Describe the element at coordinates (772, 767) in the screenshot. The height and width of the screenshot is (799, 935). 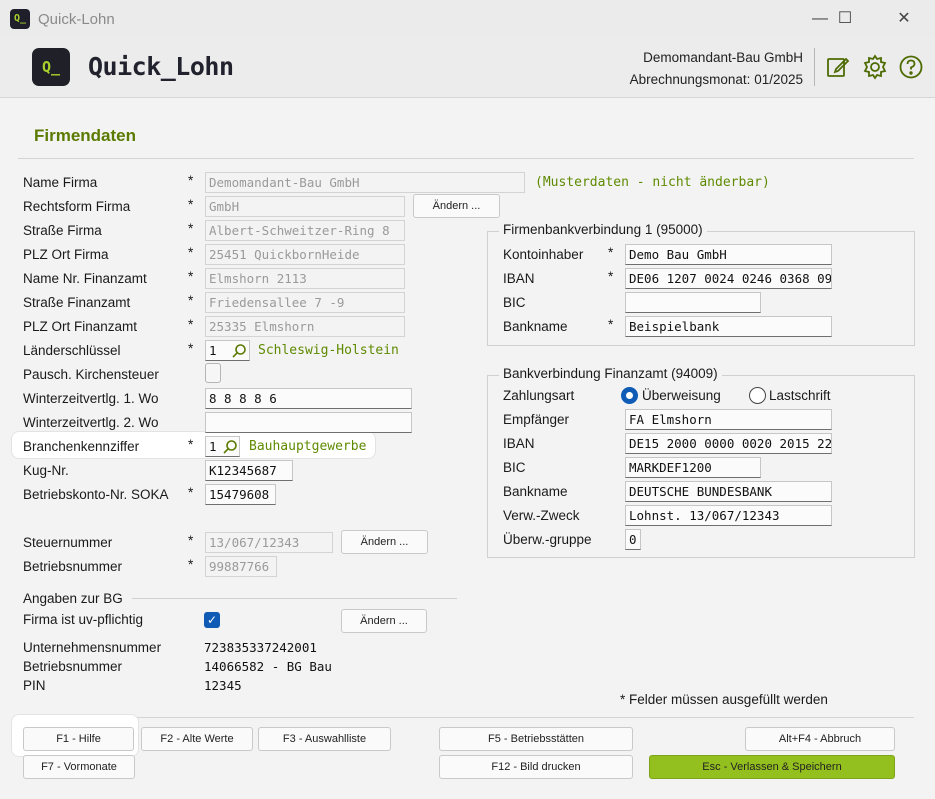
I see `save-exit-button: Esc - Verlassen & Speichern` at that location.